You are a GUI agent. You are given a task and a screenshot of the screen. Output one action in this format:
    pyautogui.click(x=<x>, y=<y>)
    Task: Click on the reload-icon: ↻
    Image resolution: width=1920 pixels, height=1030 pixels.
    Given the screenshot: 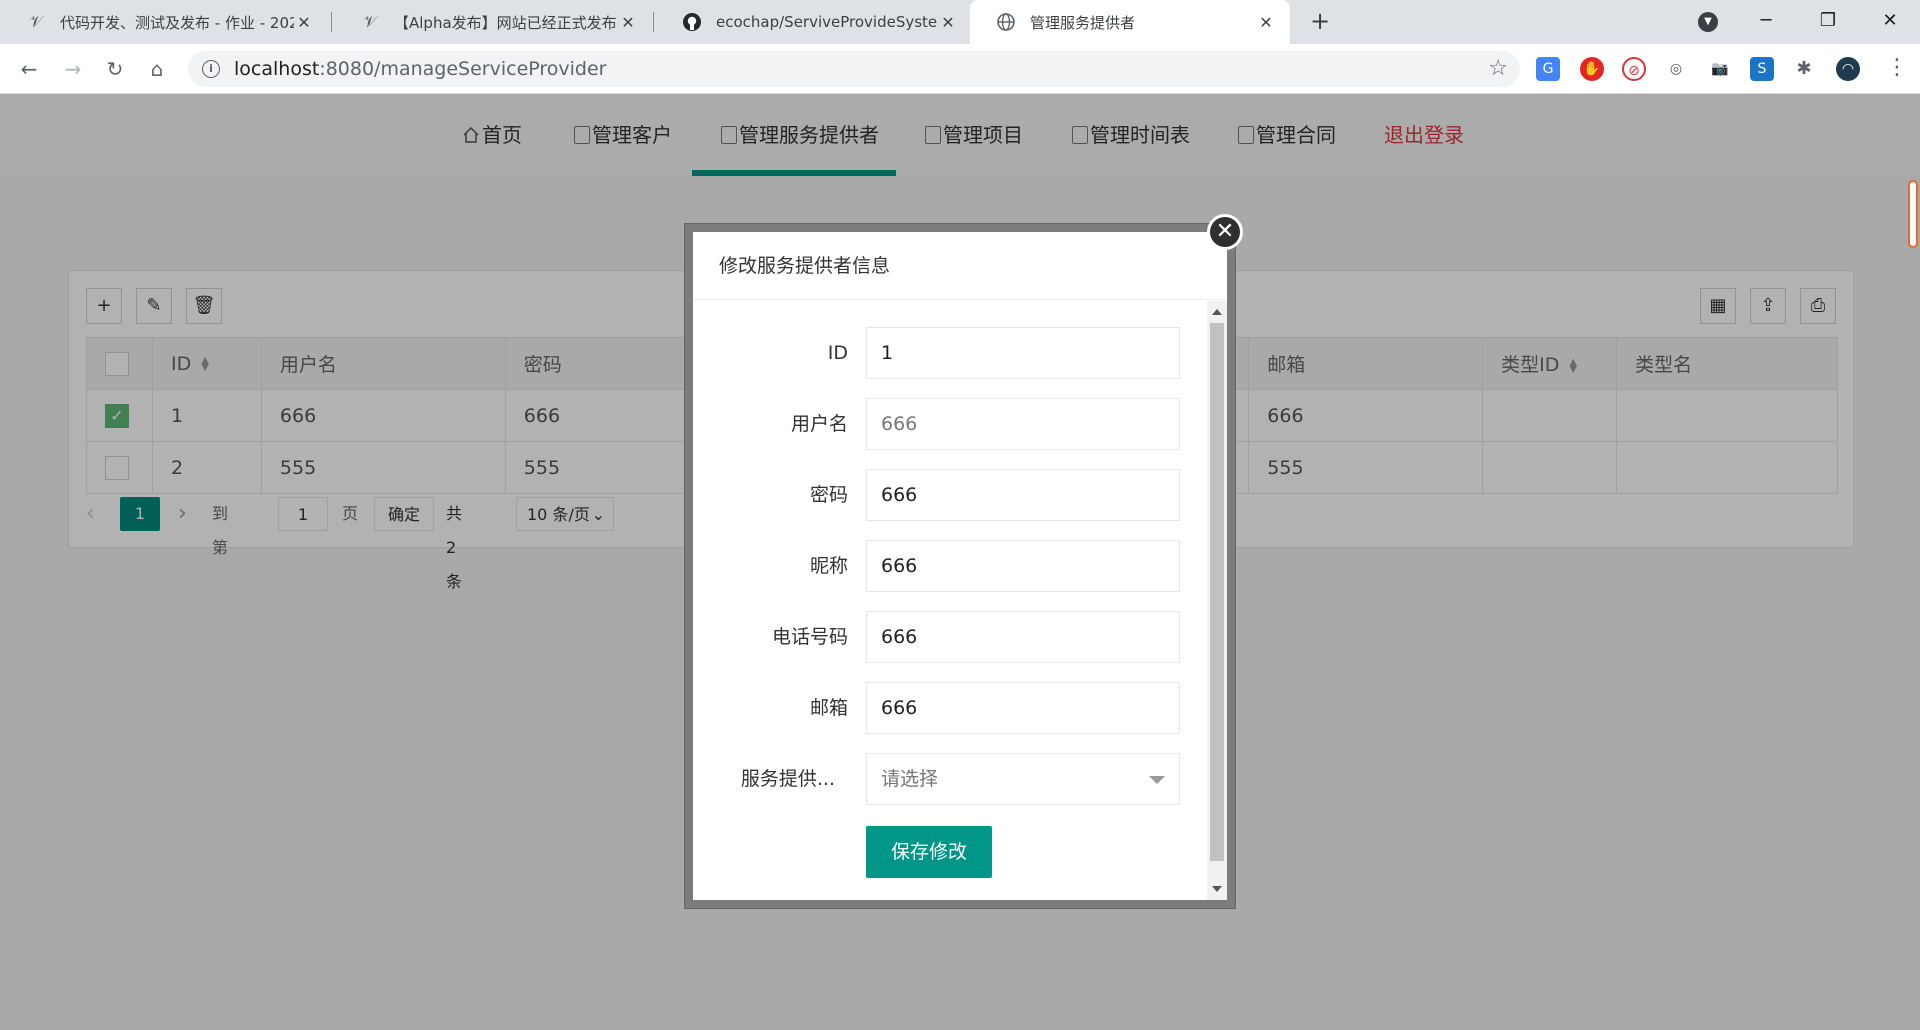 What is the action you would take?
    pyautogui.click(x=115, y=69)
    